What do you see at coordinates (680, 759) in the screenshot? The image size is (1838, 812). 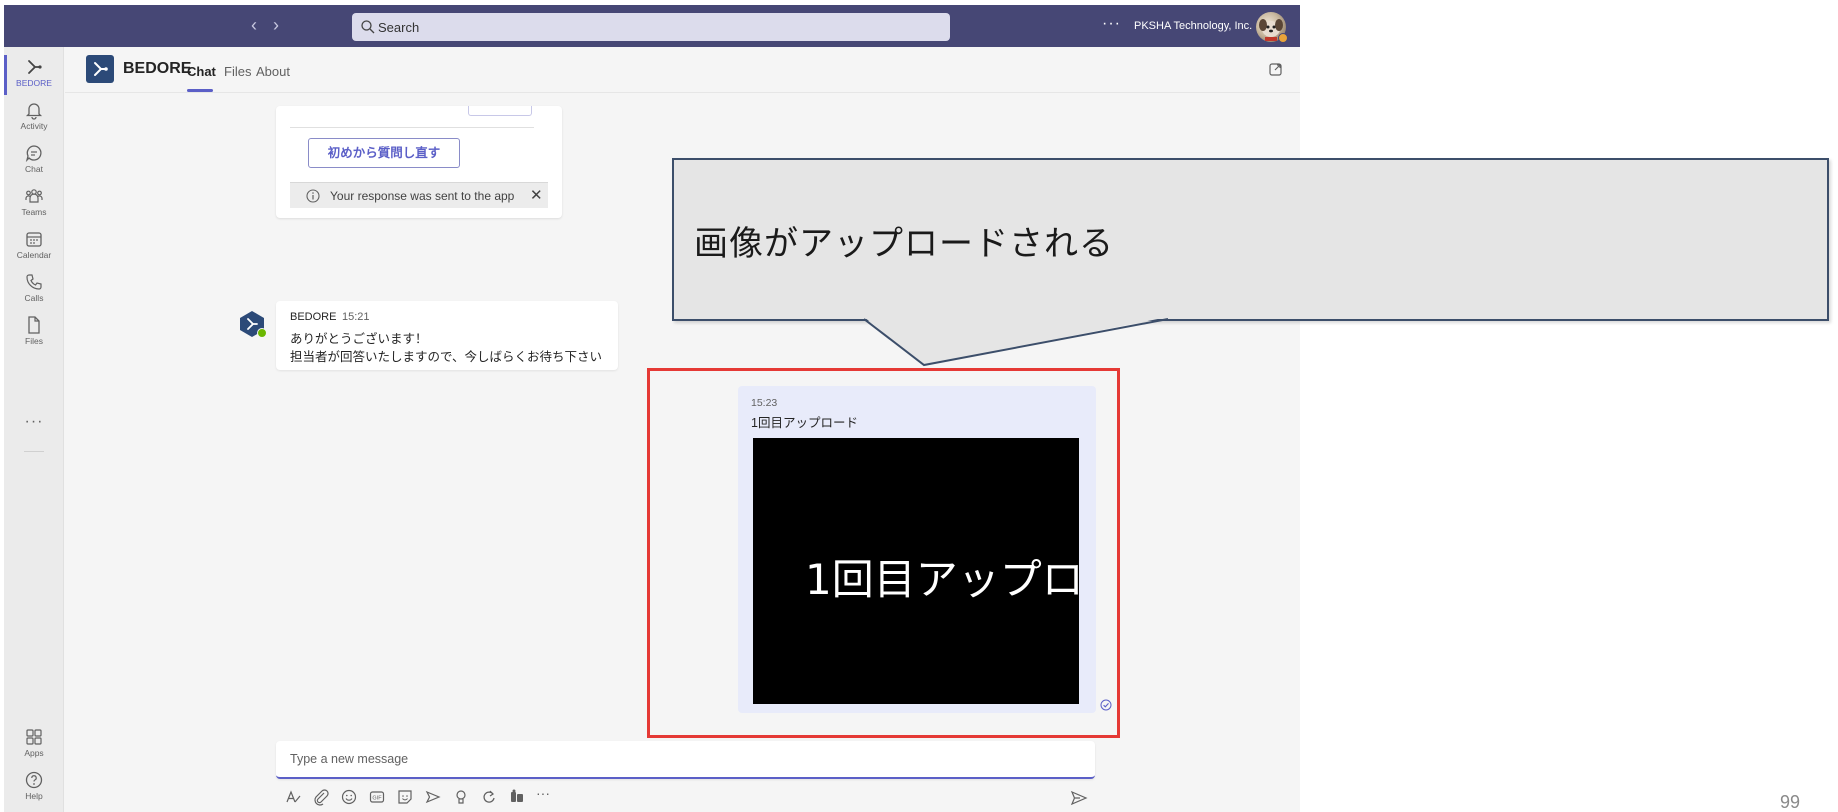 I see `message-input` at bounding box center [680, 759].